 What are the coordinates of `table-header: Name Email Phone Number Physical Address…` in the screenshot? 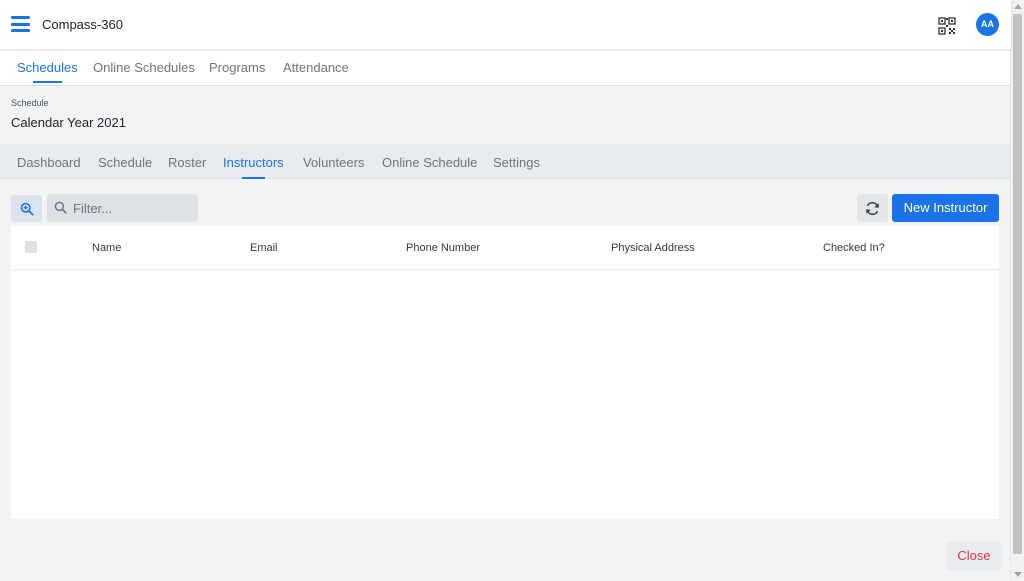 It's located at (505, 248).